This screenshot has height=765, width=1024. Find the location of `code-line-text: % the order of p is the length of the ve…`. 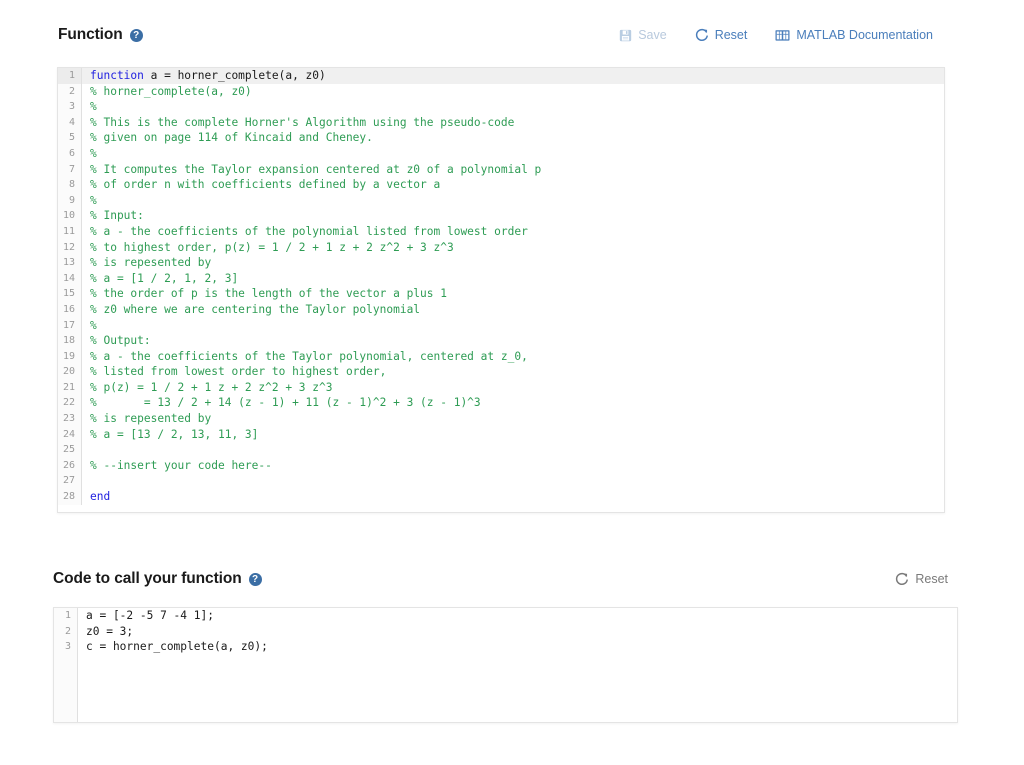

code-line-text: % the order of p is the length of the ve… is located at coordinates (513, 294).